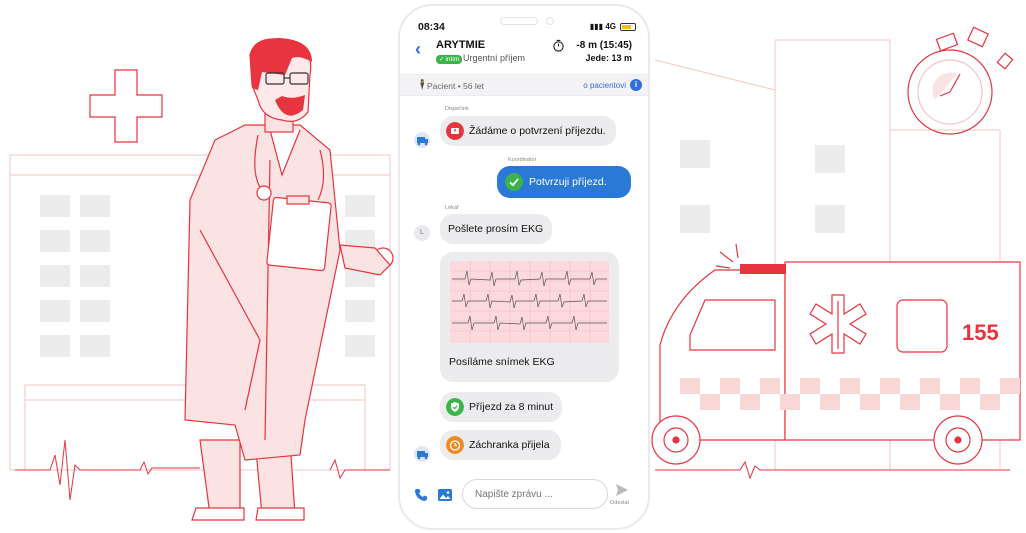  Describe the element at coordinates (455, 407) in the screenshot. I see `shield-check-icon` at that location.